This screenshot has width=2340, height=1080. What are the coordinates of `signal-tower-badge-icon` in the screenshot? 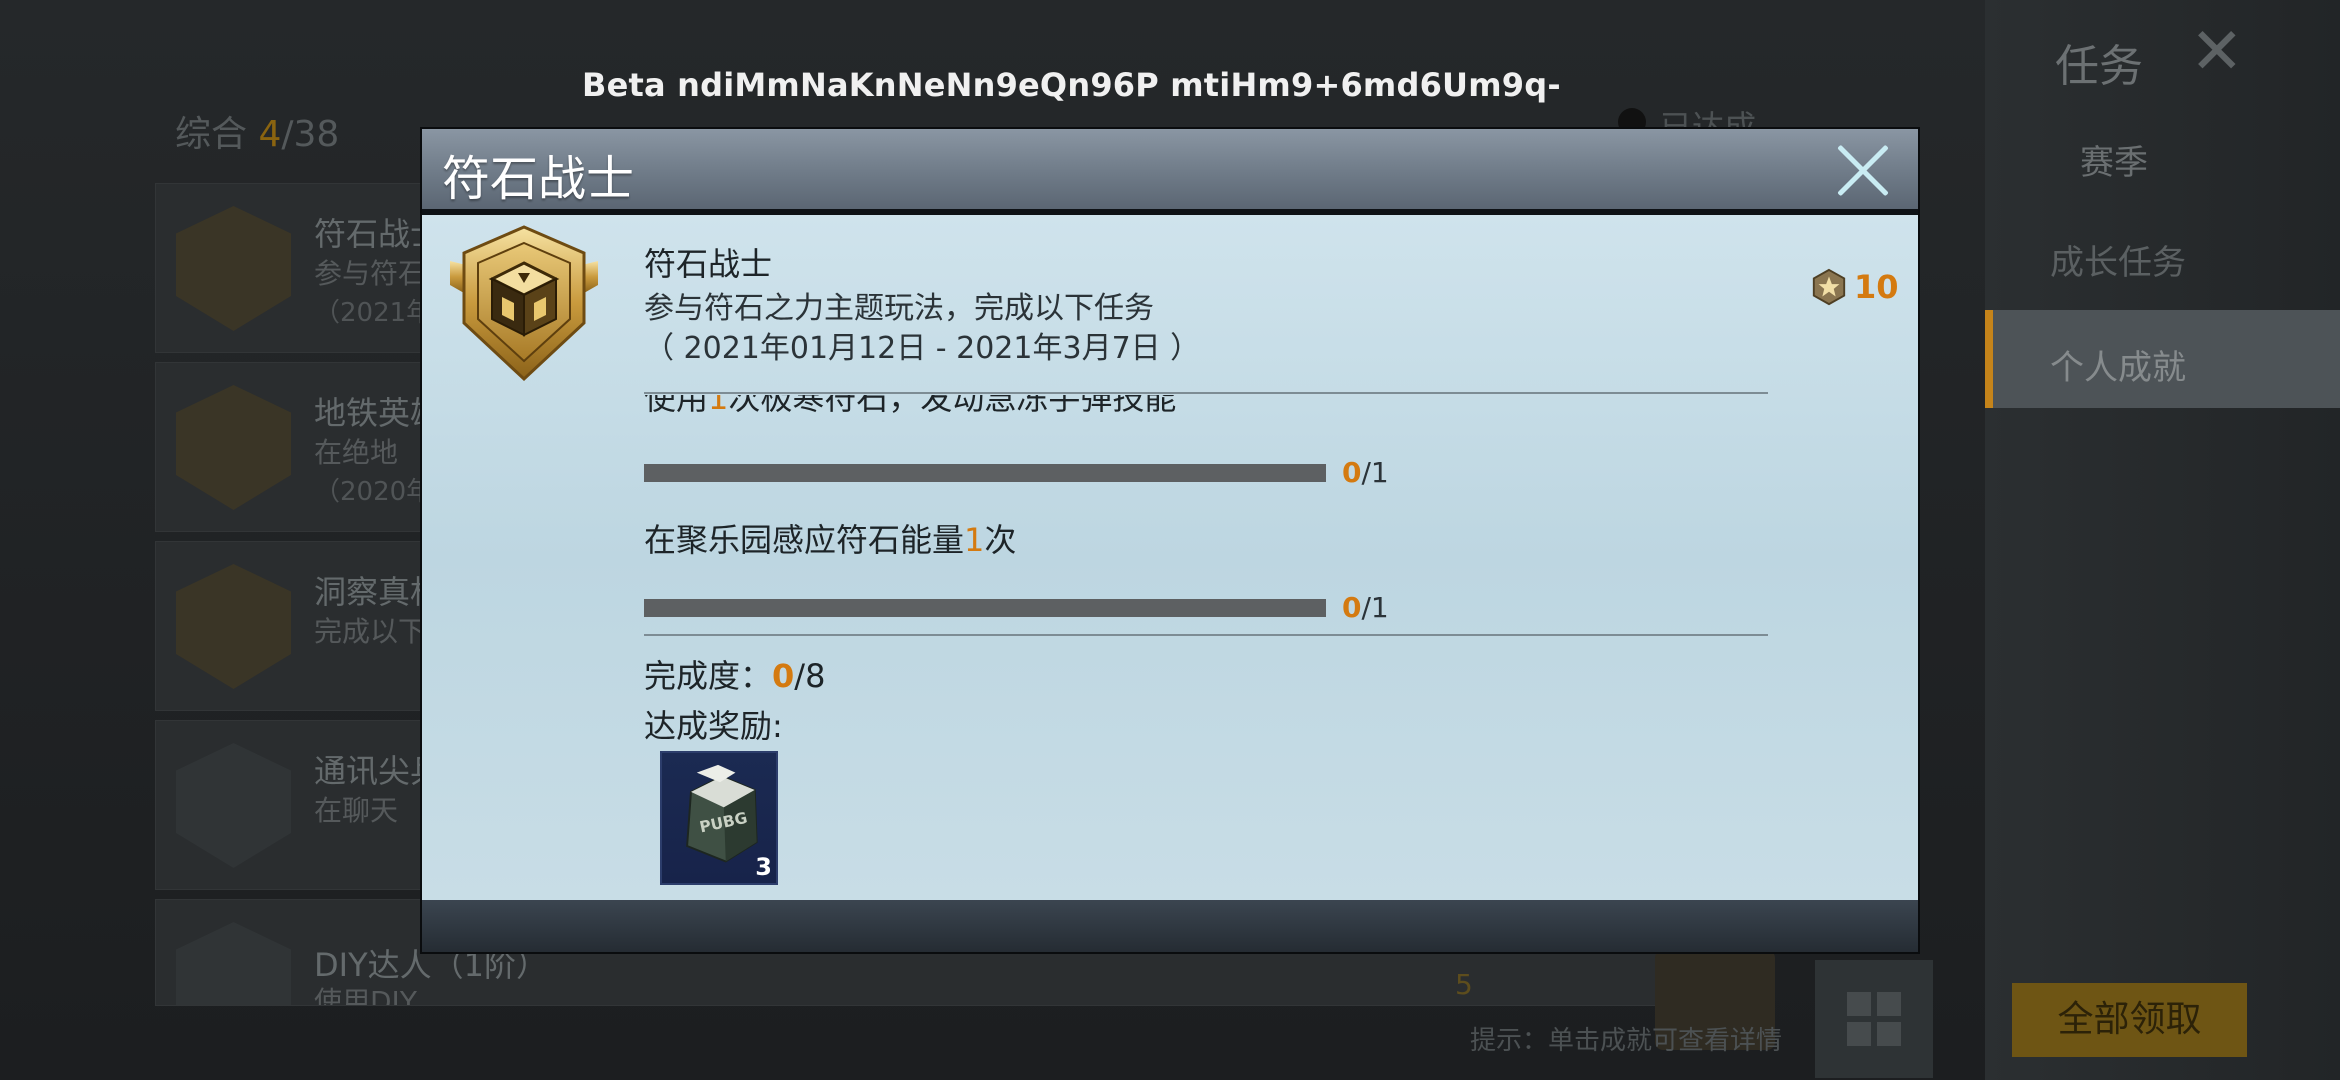 It's located at (233, 805).